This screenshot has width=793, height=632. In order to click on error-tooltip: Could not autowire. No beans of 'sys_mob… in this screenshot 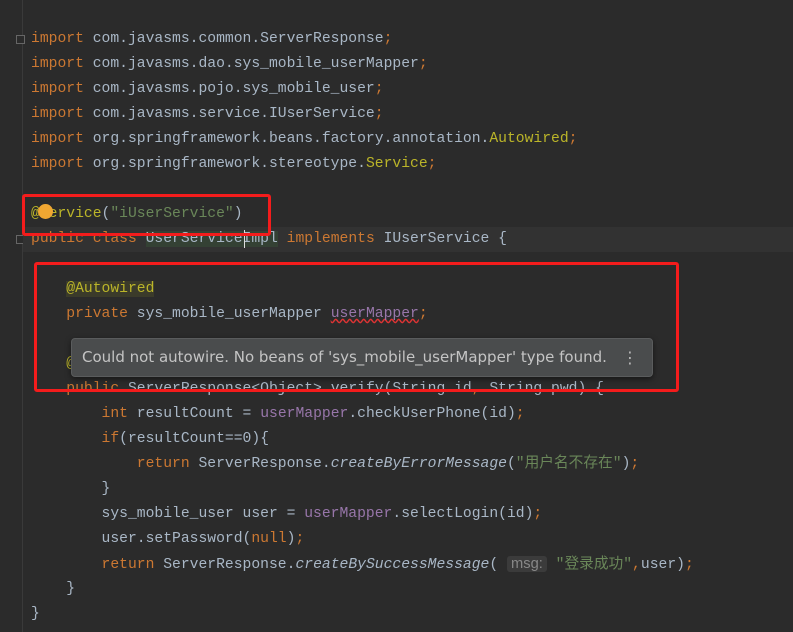, I will do `click(362, 357)`.